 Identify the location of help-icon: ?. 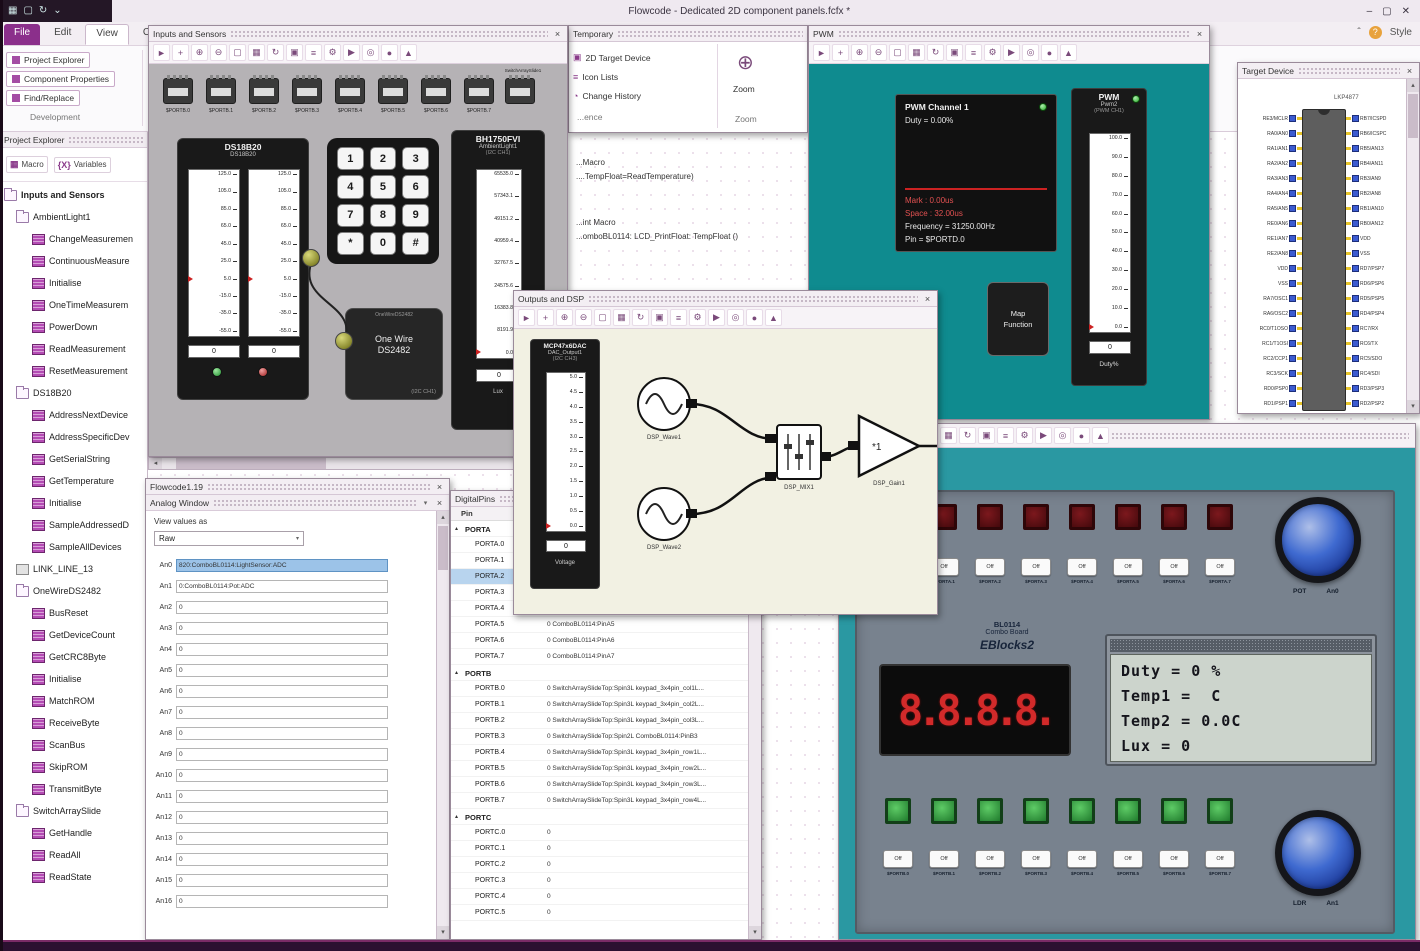
(1375, 32).